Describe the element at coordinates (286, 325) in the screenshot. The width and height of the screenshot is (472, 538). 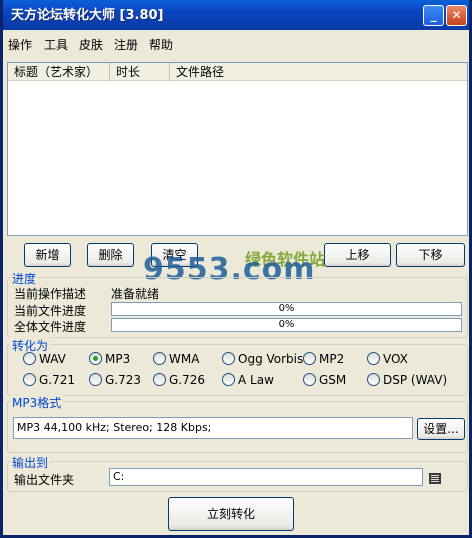
I see `total-progress-bar: 0%` at that location.